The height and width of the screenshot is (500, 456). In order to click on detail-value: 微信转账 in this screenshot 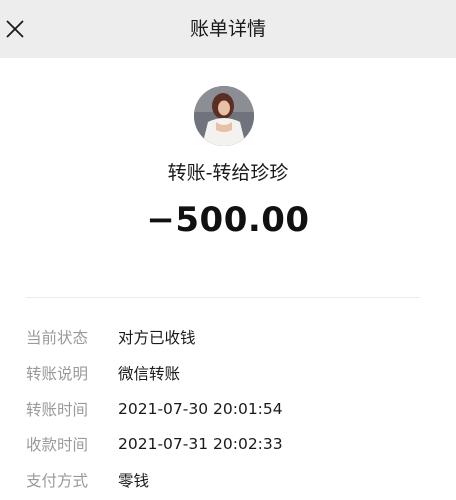, I will do `click(149, 374)`.